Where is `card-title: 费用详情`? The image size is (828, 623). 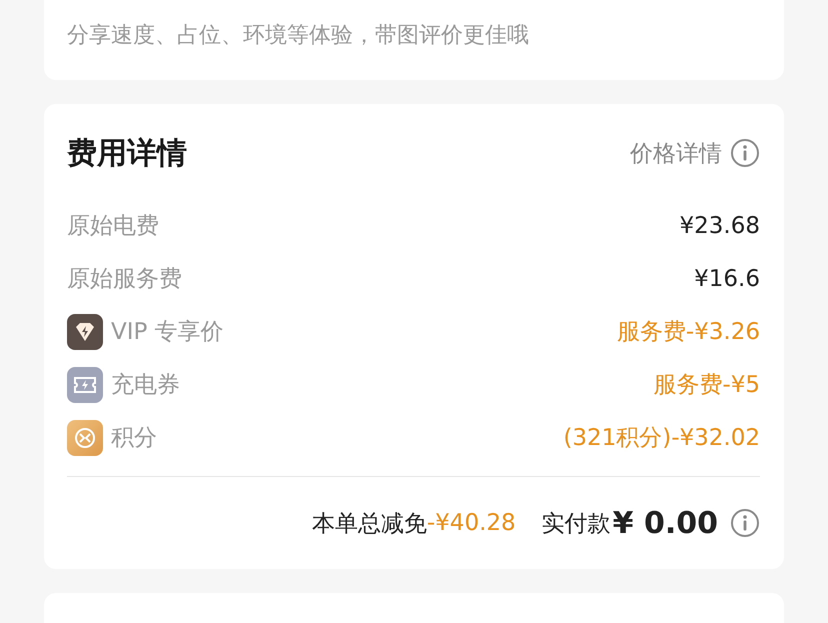 card-title: 费用详情 is located at coordinates (127, 153).